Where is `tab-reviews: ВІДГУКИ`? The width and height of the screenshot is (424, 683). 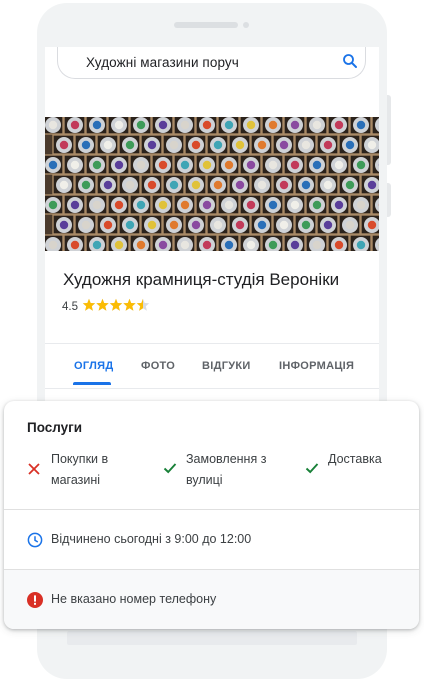 tab-reviews: ВІДГУКИ is located at coordinates (226, 366).